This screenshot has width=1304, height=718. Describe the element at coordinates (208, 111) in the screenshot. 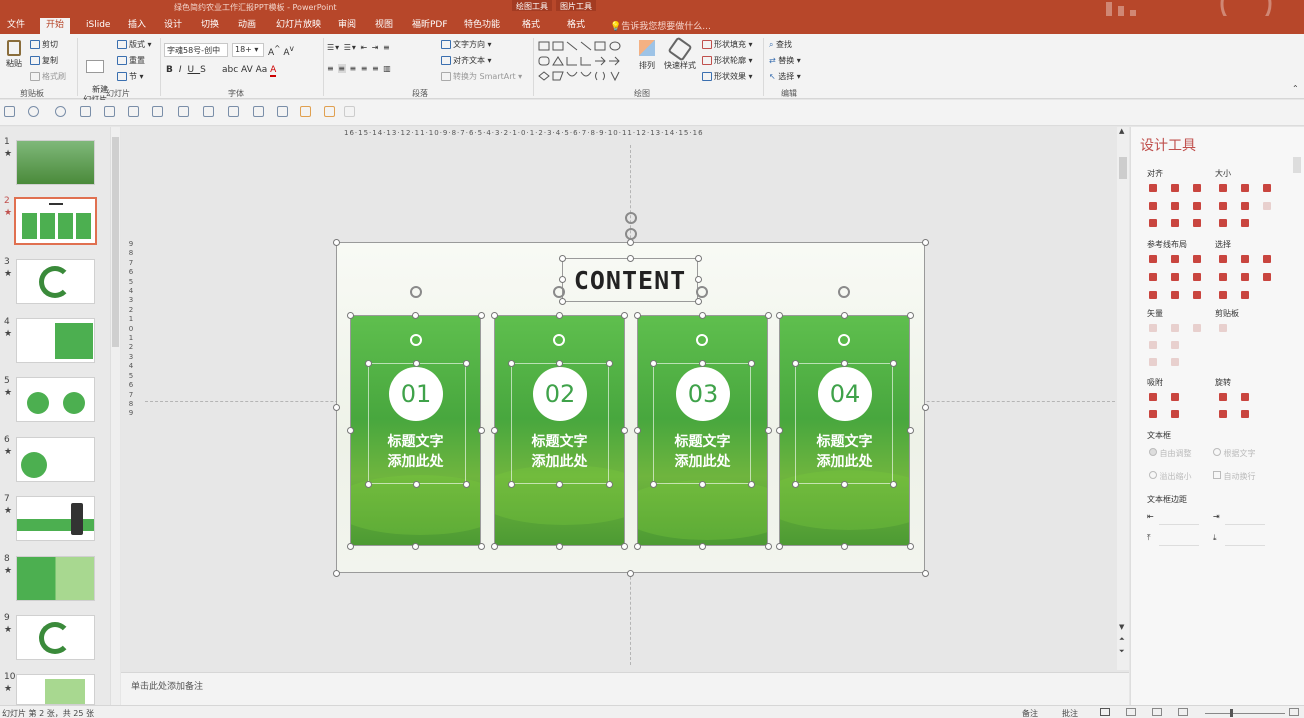

I see `crop-icon` at that location.